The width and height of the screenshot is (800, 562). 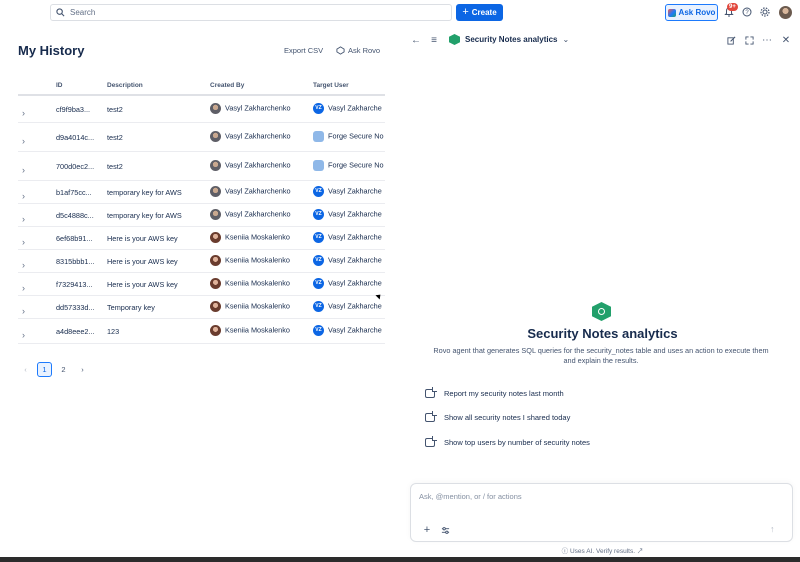 I want to click on bottom-edge, so click(x=400, y=559).